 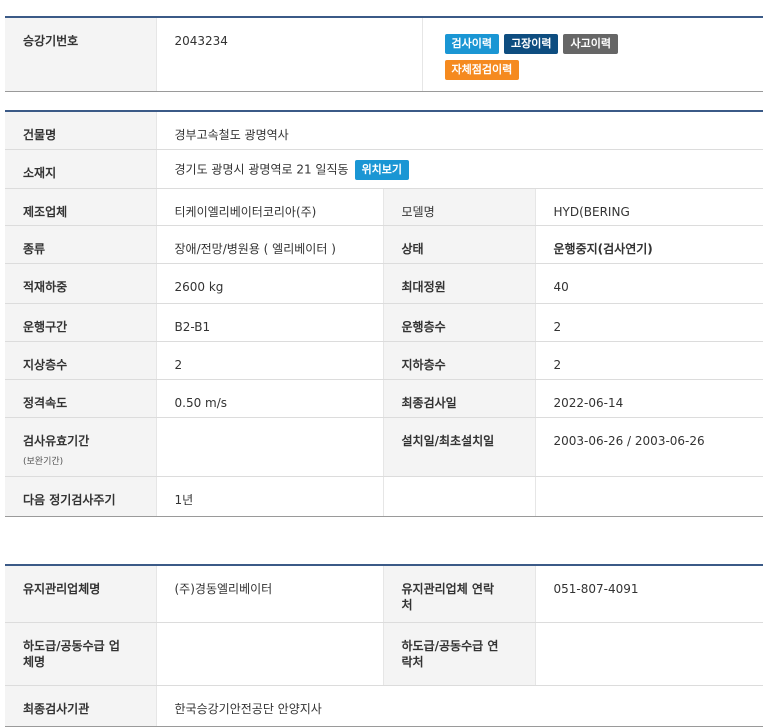 I want to click on table-row: 지상층수 2 지하층수 2, so click(x=384, y=360).